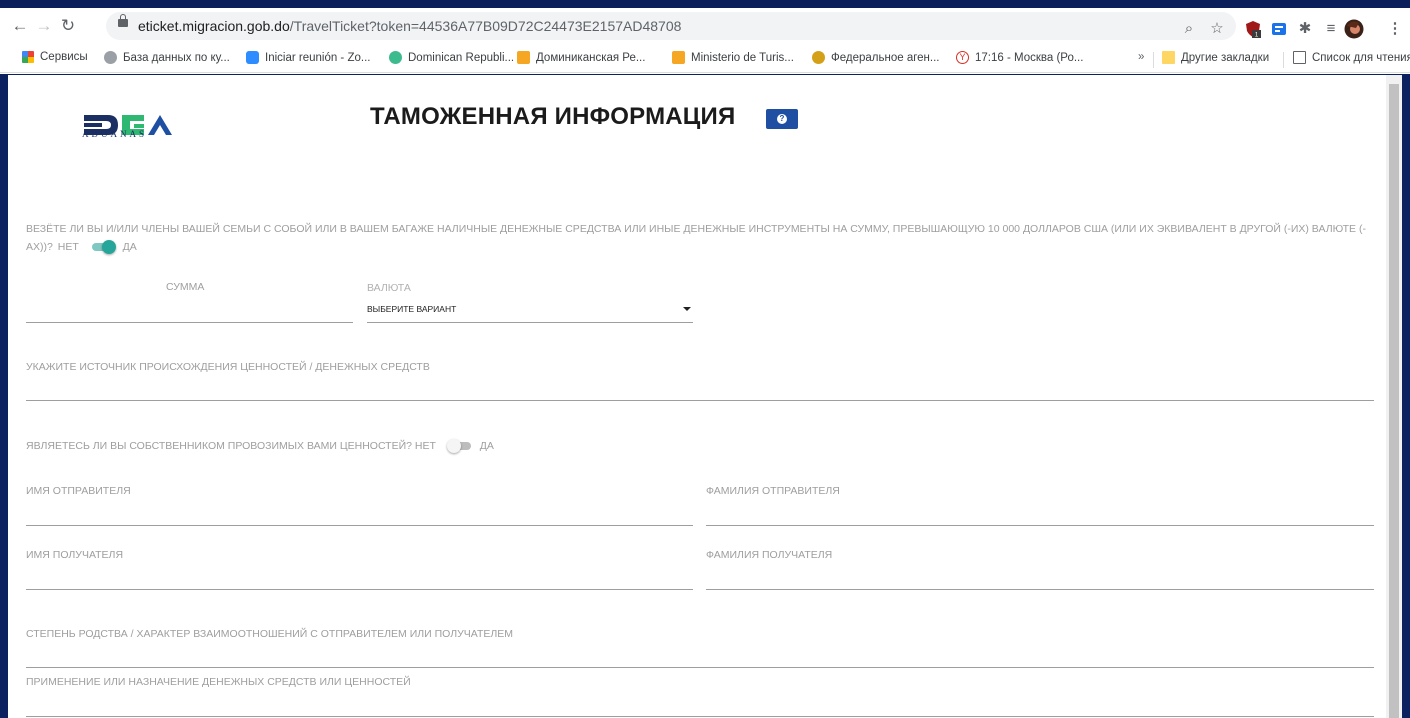  What do you see at coordinates (395, 57) in the screenshot?
I see `tripadvisor-icon` at bounding box center [395, 57].